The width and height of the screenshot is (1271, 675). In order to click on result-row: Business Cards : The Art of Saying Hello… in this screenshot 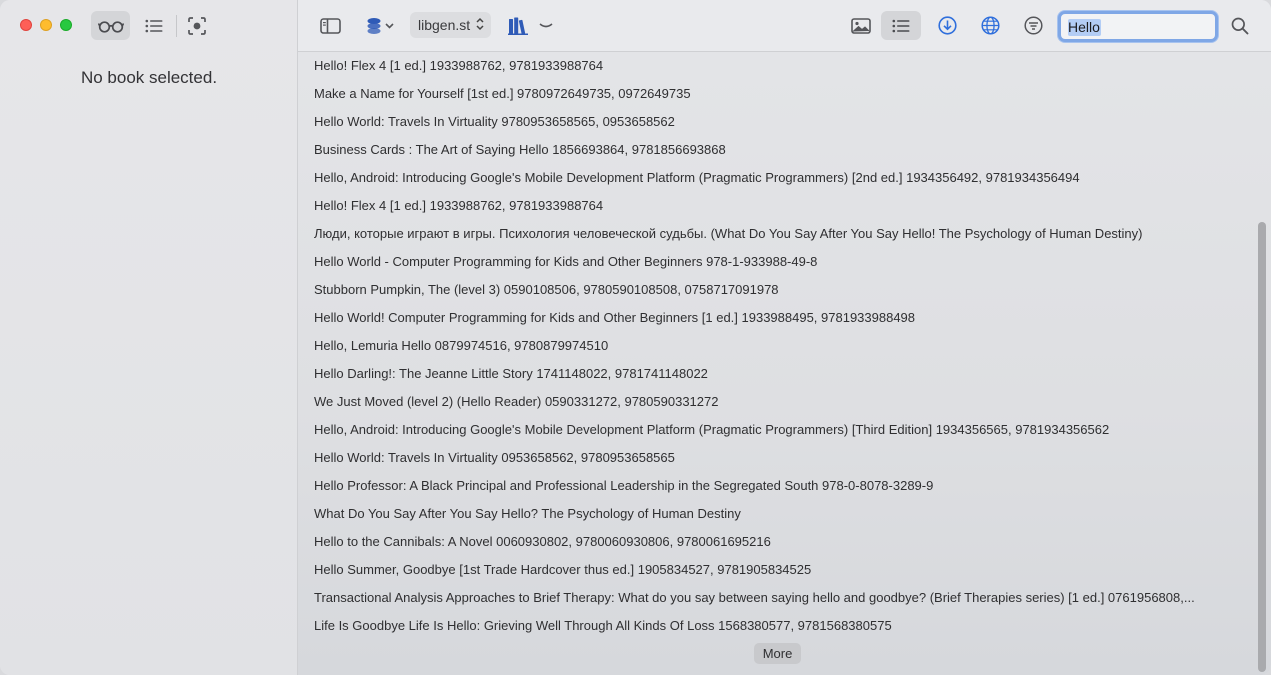, I will do `click(770, 150)`.